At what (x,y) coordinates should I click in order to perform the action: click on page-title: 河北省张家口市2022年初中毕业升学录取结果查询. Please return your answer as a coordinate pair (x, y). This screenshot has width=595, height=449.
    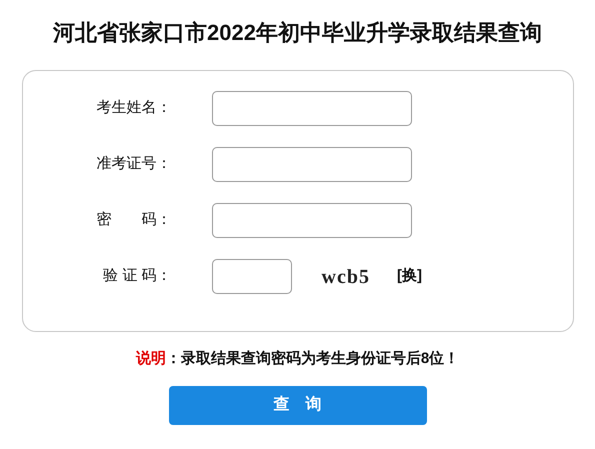
    Looking at the image, I should click on (297, 33).